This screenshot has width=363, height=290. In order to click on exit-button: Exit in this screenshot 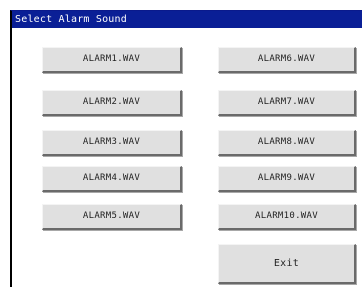, I will do `click(287, 264)`.